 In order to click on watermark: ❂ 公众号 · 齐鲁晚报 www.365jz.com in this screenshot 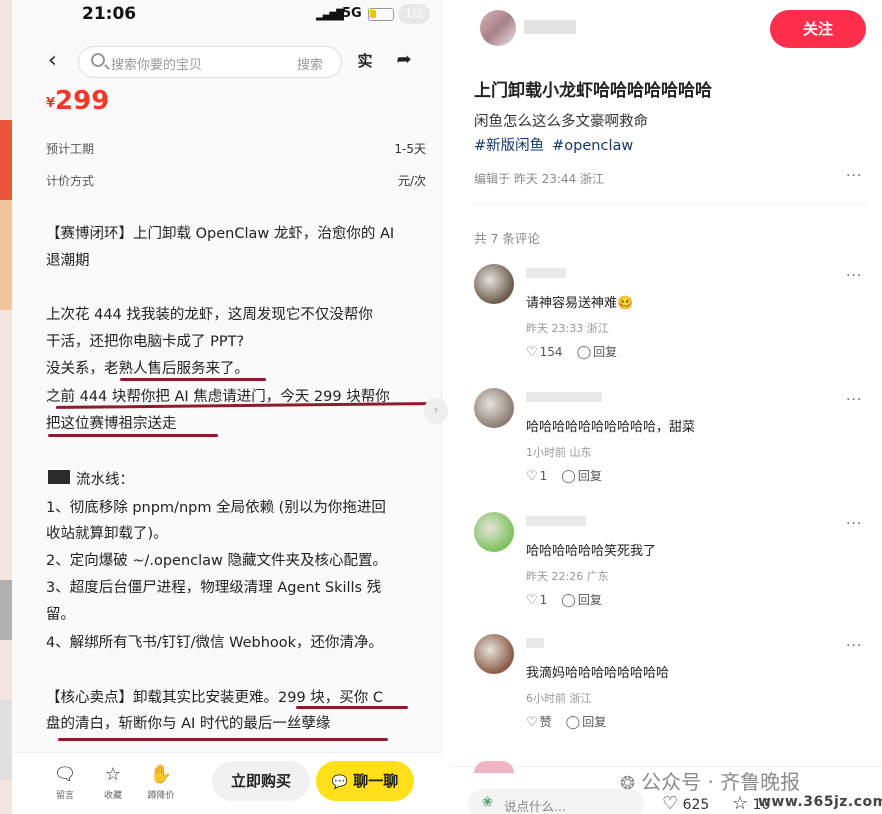, I will do `click(751, 789)`.